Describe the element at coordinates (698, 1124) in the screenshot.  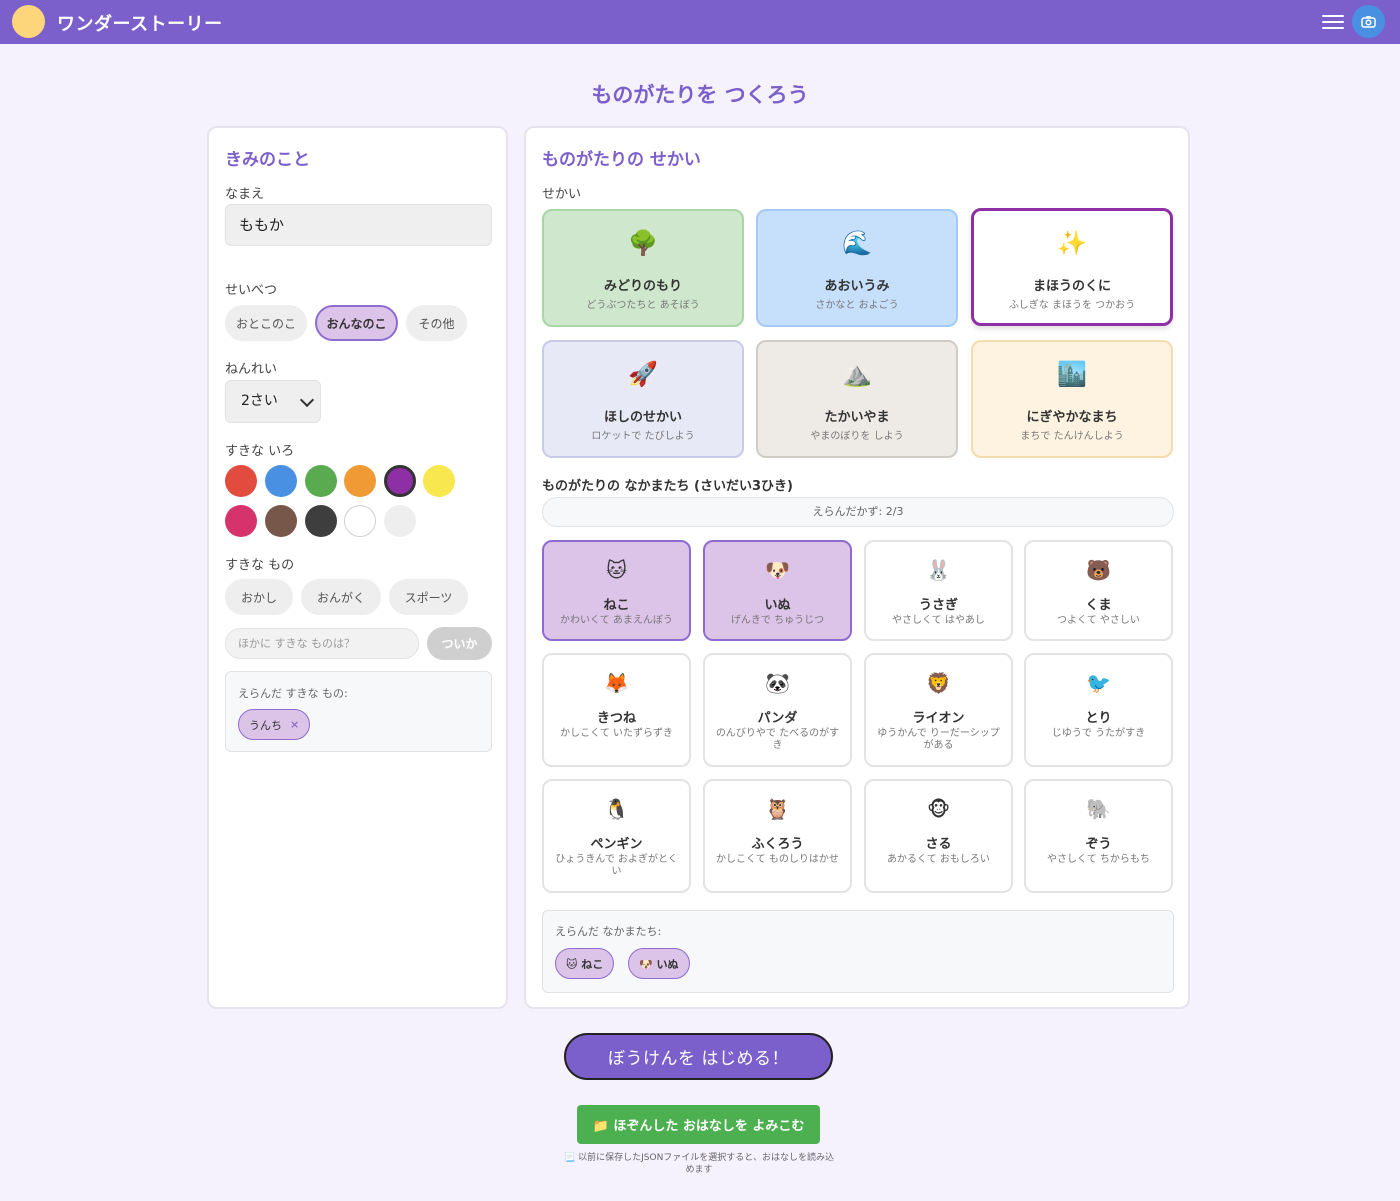
I see `load-story-button: 📁 ほぞんした おはなしを よみこむ` at that location.